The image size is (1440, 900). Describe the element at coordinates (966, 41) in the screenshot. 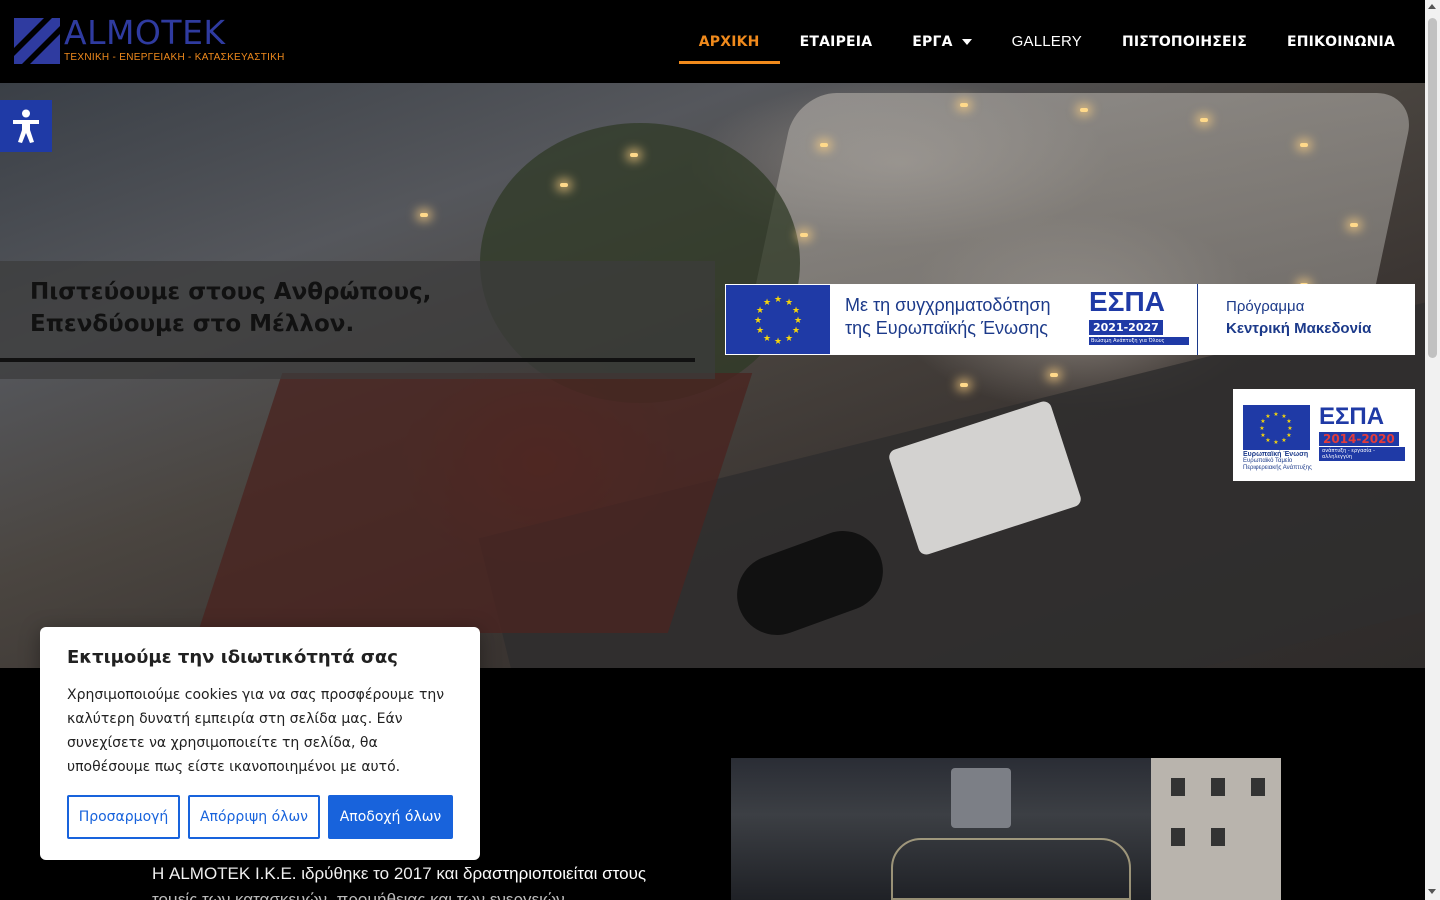

I see `chevron-down-icon` at that location.